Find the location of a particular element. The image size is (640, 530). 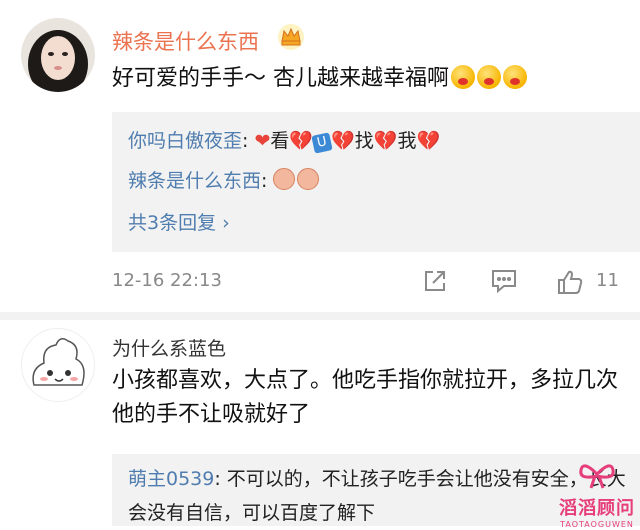

reply-word: 看 is located at coordinates (280, 141).